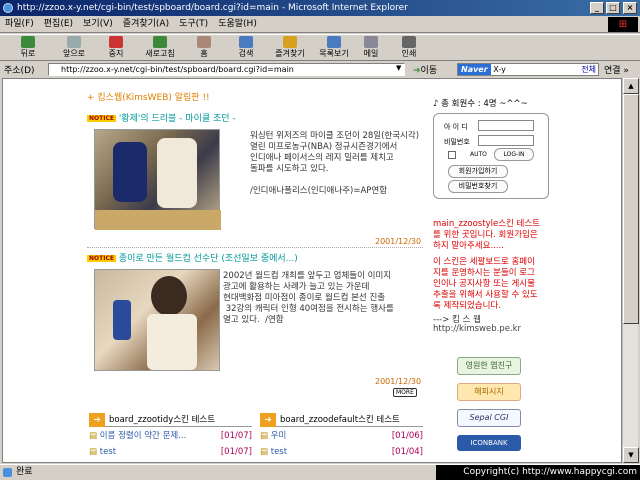 The width and height of the screenshot is (640, 480). I want to click on toolbar-mail-button: 메일, so click(371, 48).